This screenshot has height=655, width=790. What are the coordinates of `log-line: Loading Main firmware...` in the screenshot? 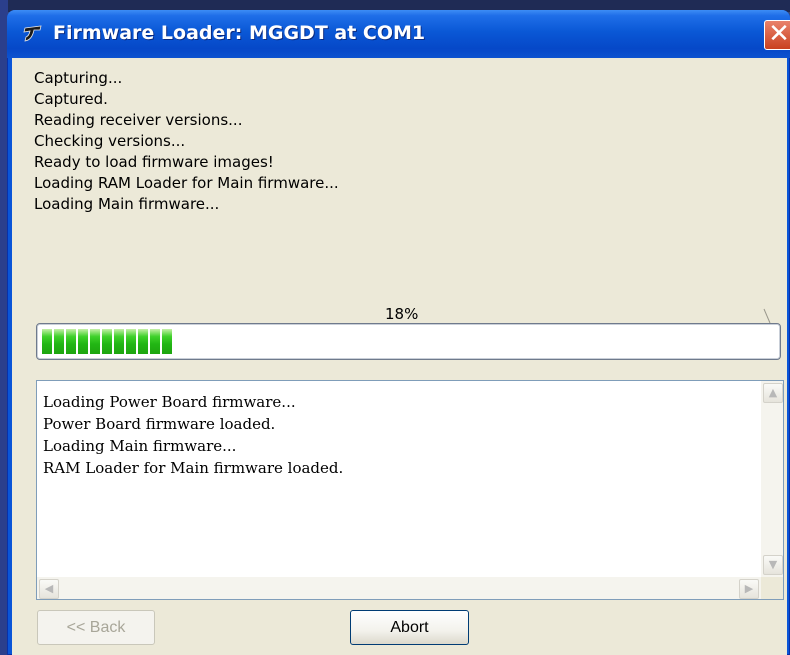 It's located at (140, 446).